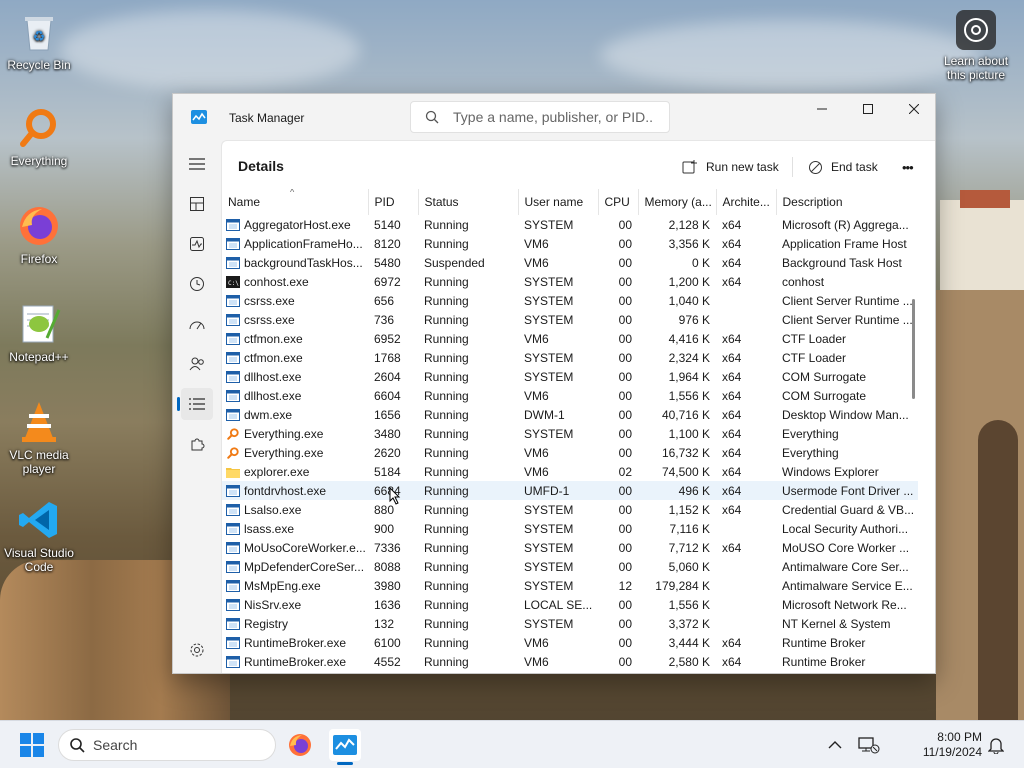 Image resolution: width=1024 pixels, height=768 pixels. I want to click on windows-logo-icon, so click(32, 745).